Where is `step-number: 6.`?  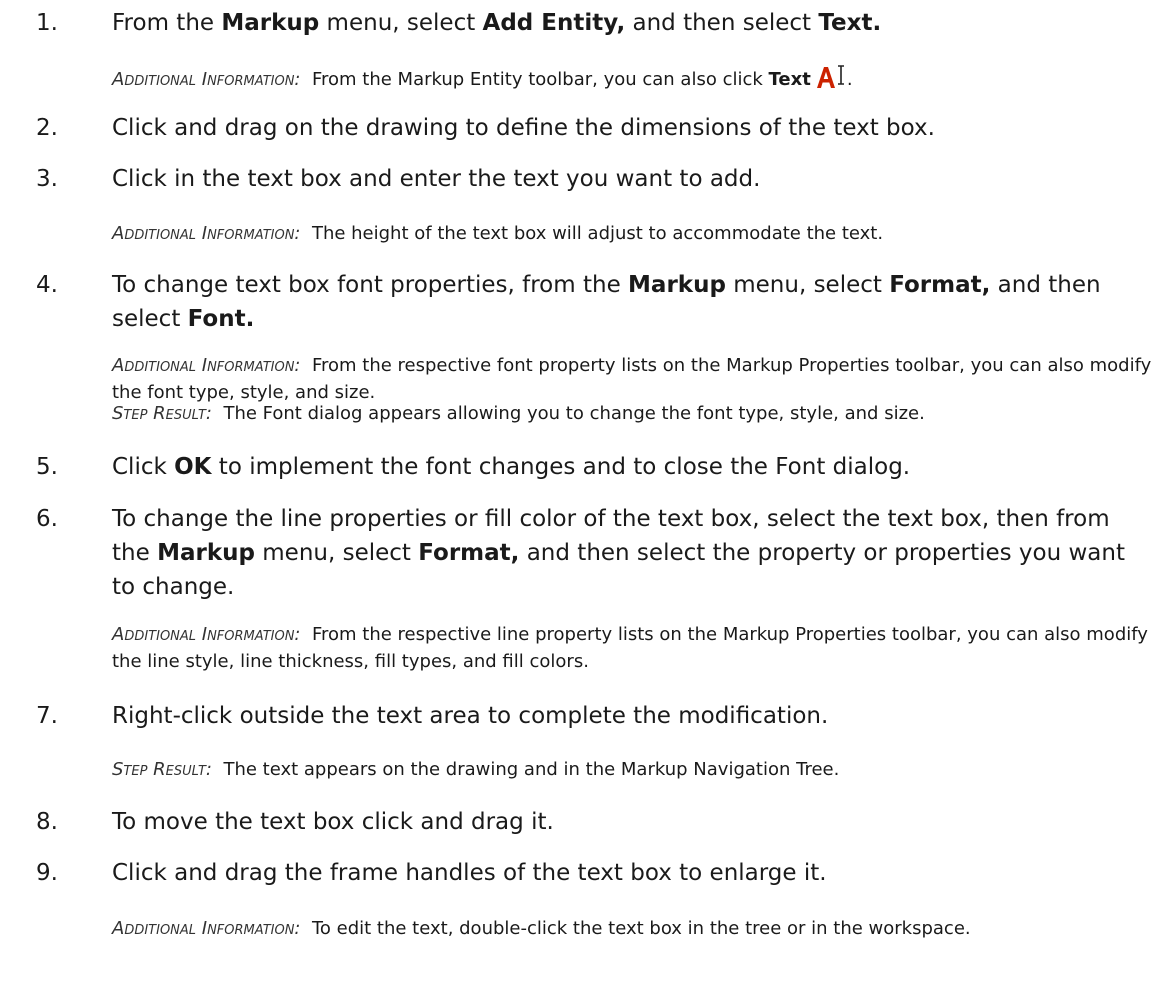
step-number: 6. is located at coordinates (47, 519).